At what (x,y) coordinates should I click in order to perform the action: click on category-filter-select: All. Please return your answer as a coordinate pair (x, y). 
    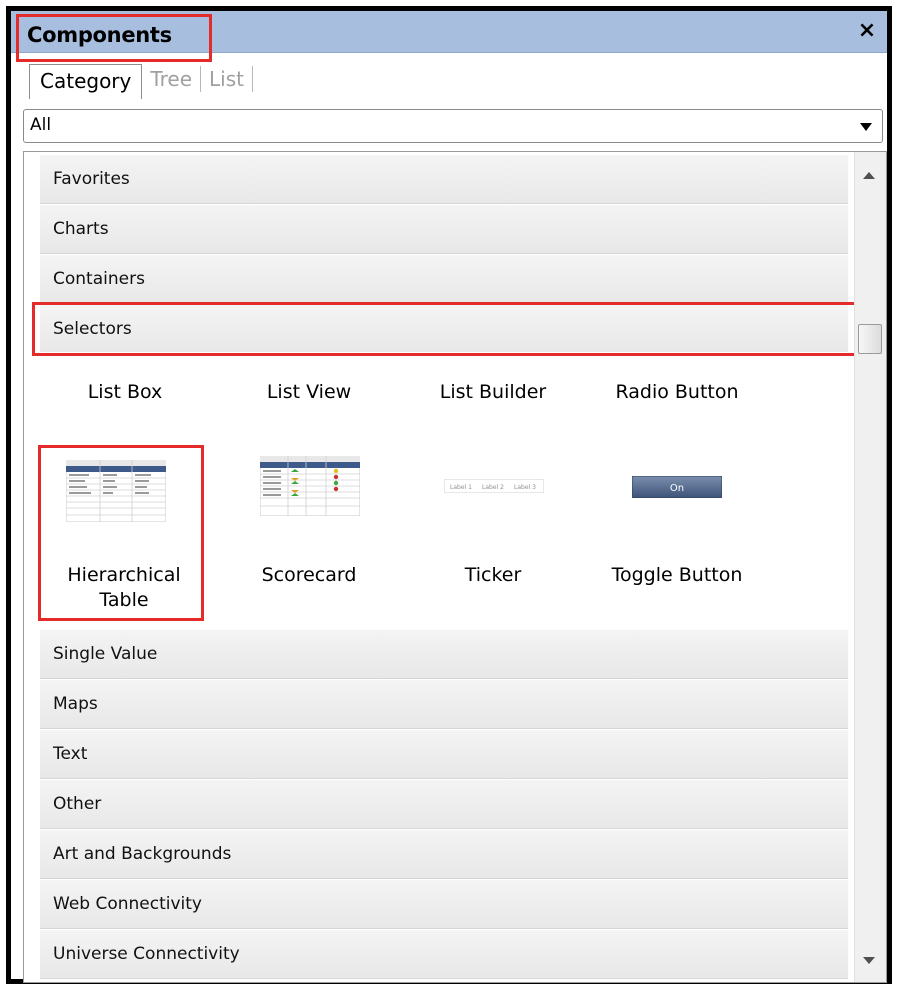
    Looking at the image, I should click on (453, 126).